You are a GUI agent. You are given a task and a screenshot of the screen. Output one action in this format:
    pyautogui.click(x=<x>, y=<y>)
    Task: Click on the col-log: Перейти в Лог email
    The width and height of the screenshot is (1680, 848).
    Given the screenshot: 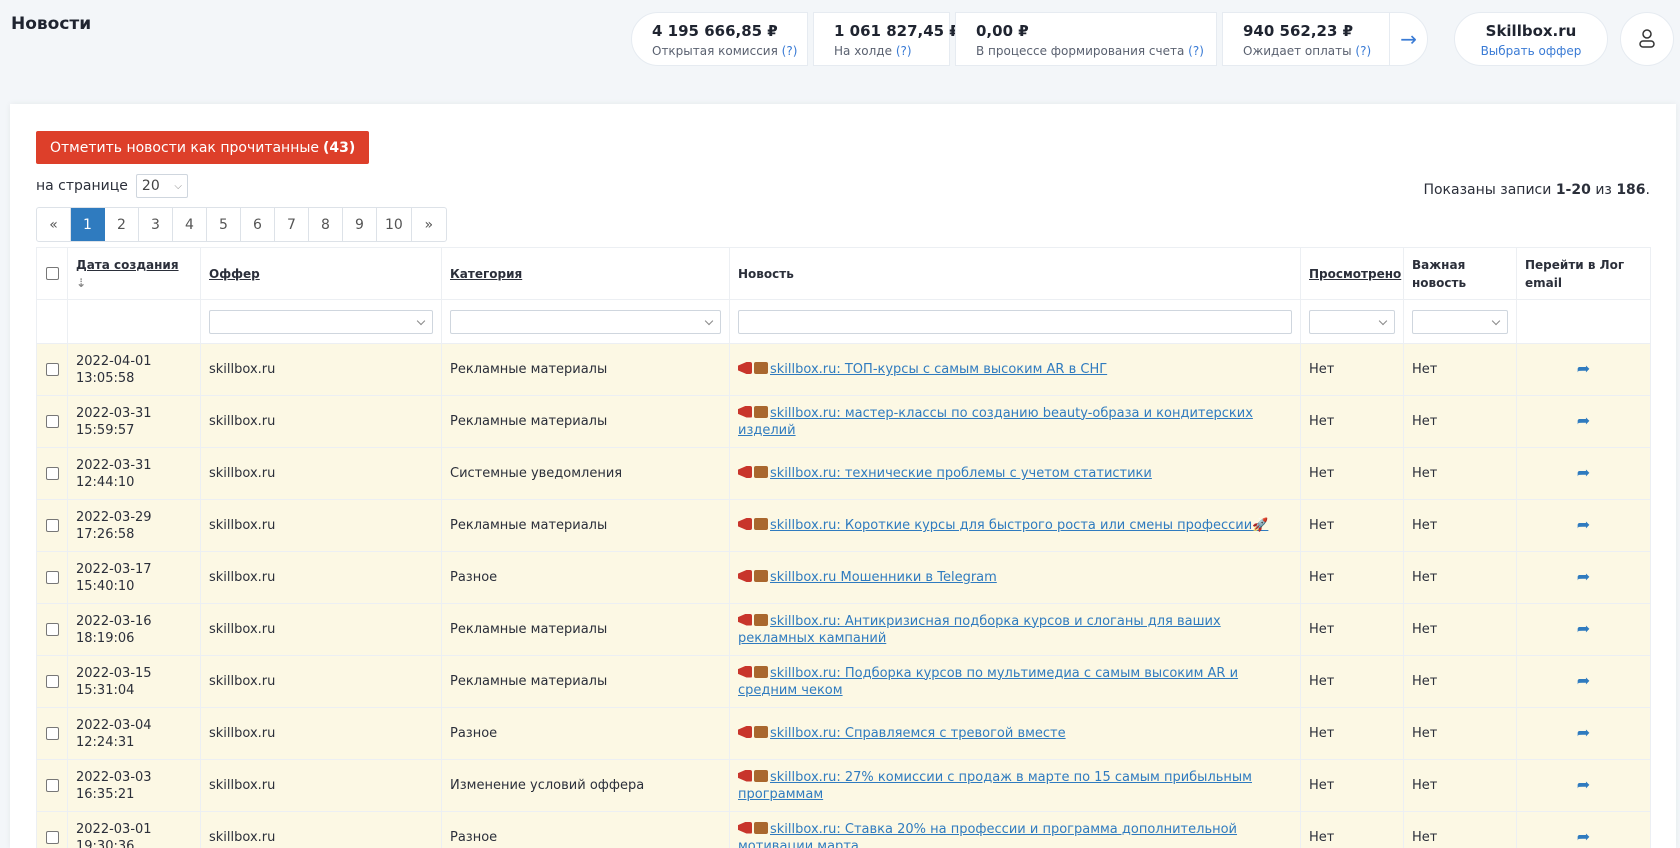 What is the action you would take?
    pyautogui.click(x=1583, y=273)
    